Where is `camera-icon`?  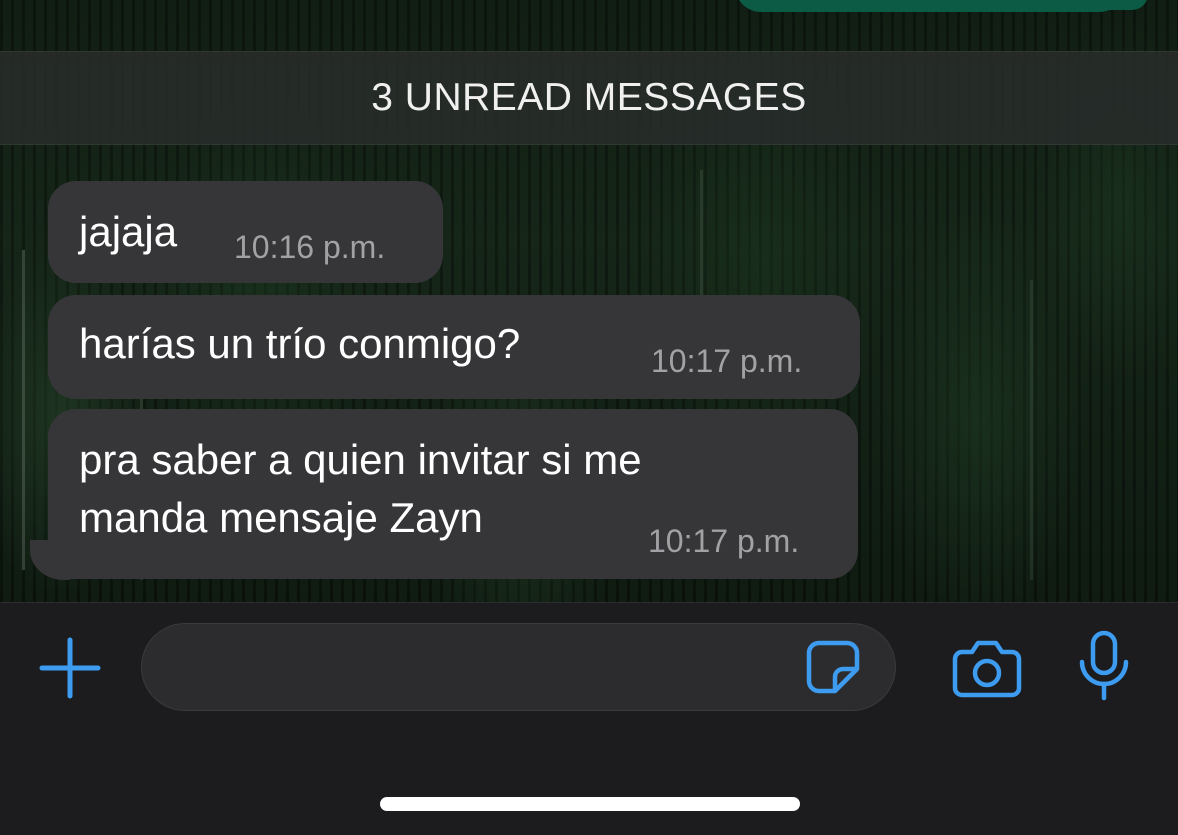
camera-icon is located at coordinates (987, 669).